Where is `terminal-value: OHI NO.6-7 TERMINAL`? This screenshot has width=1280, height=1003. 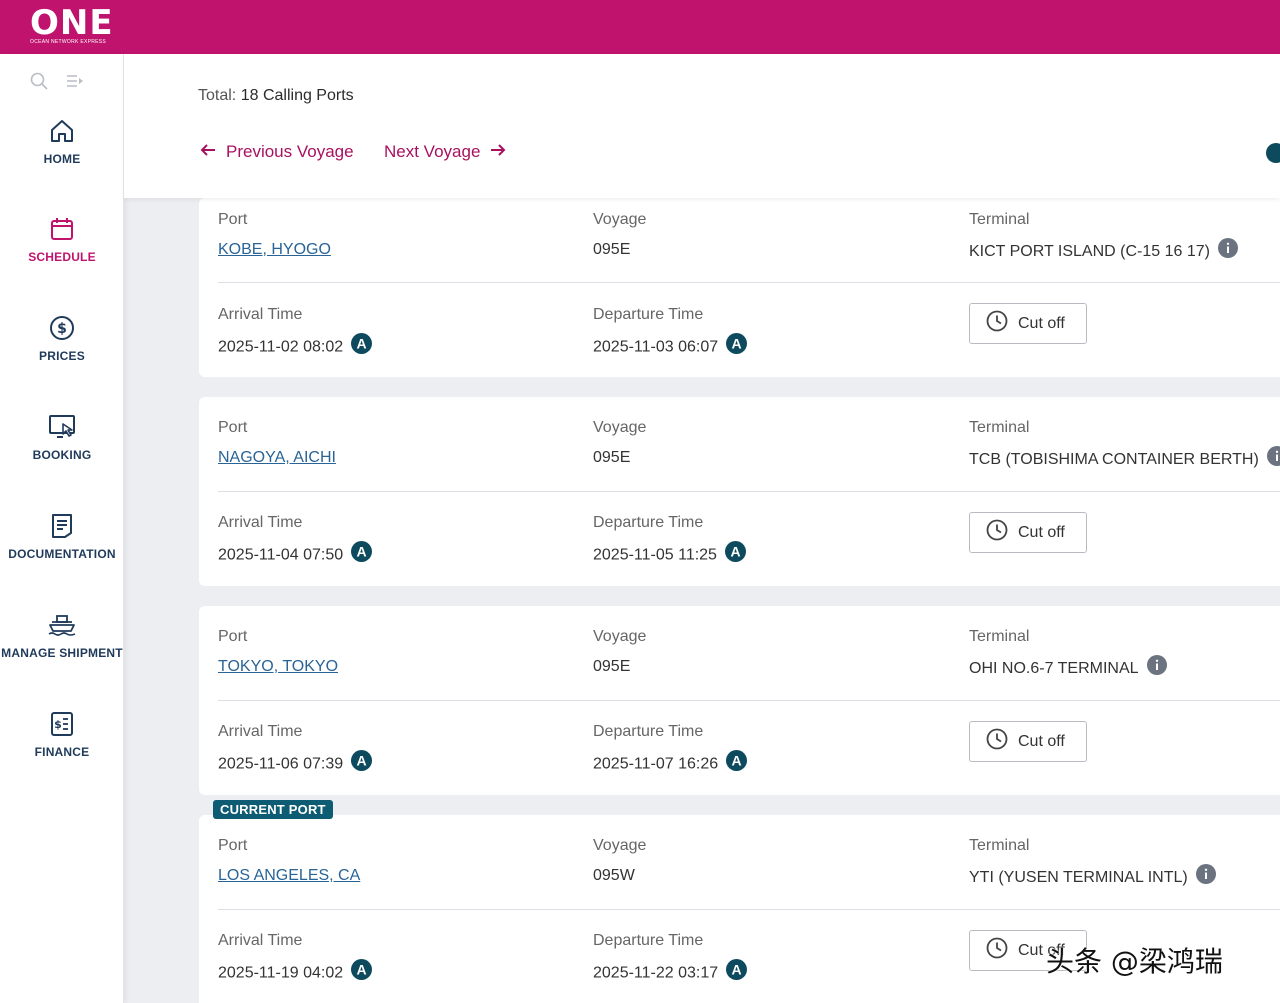
terminal-value: OHI NO.6-7 TERMINAL is located at coordinates (1068, 667).